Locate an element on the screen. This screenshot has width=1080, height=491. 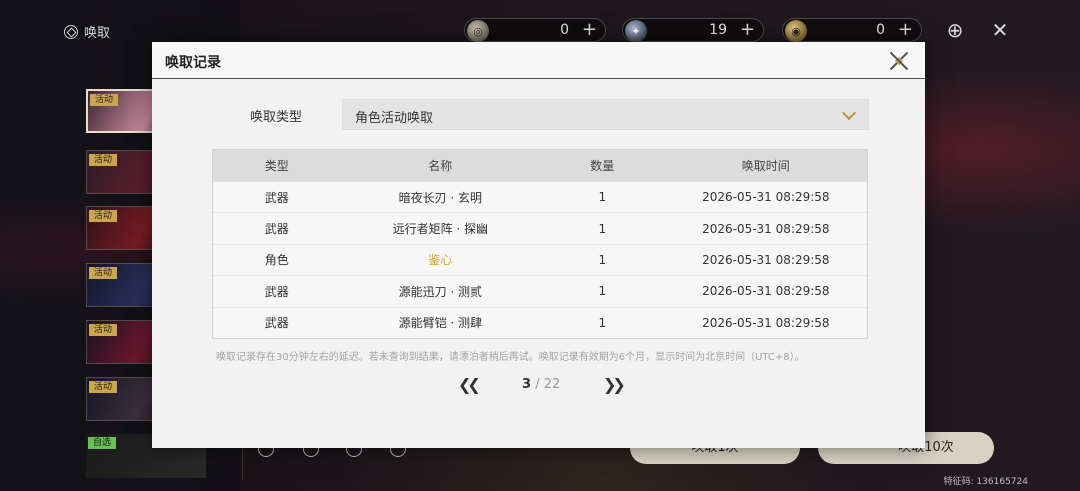
page-current: 3 is located at coordinates (527, 384).